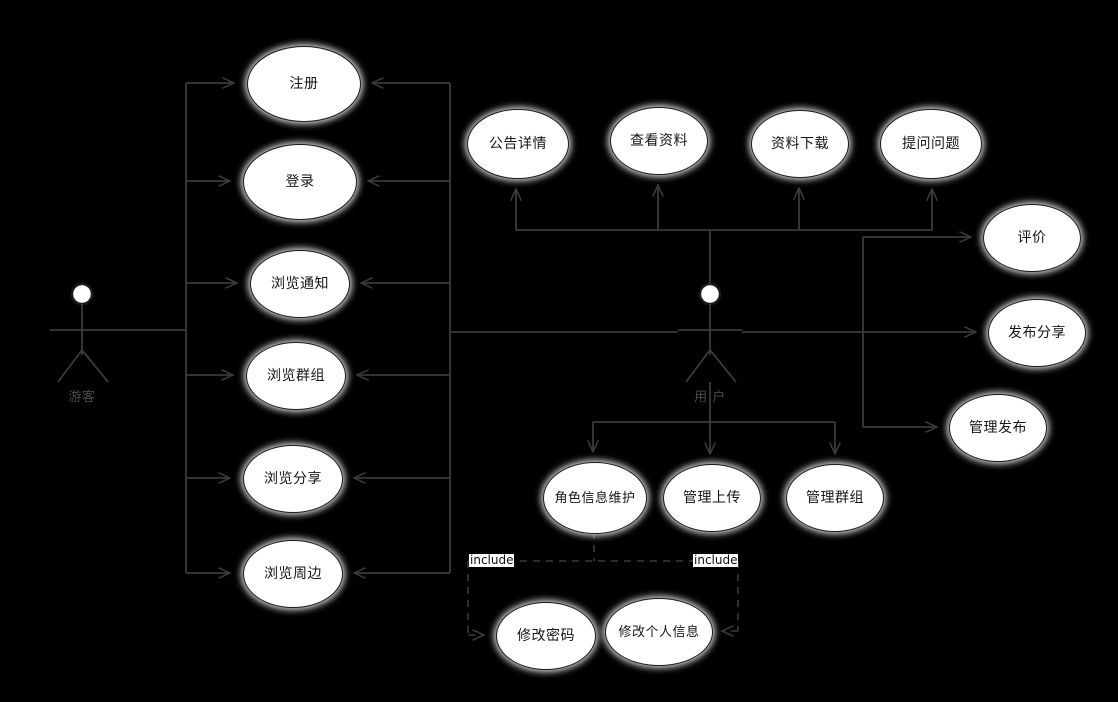  I want to click on user-right-association-bundle, so click(859, 332).